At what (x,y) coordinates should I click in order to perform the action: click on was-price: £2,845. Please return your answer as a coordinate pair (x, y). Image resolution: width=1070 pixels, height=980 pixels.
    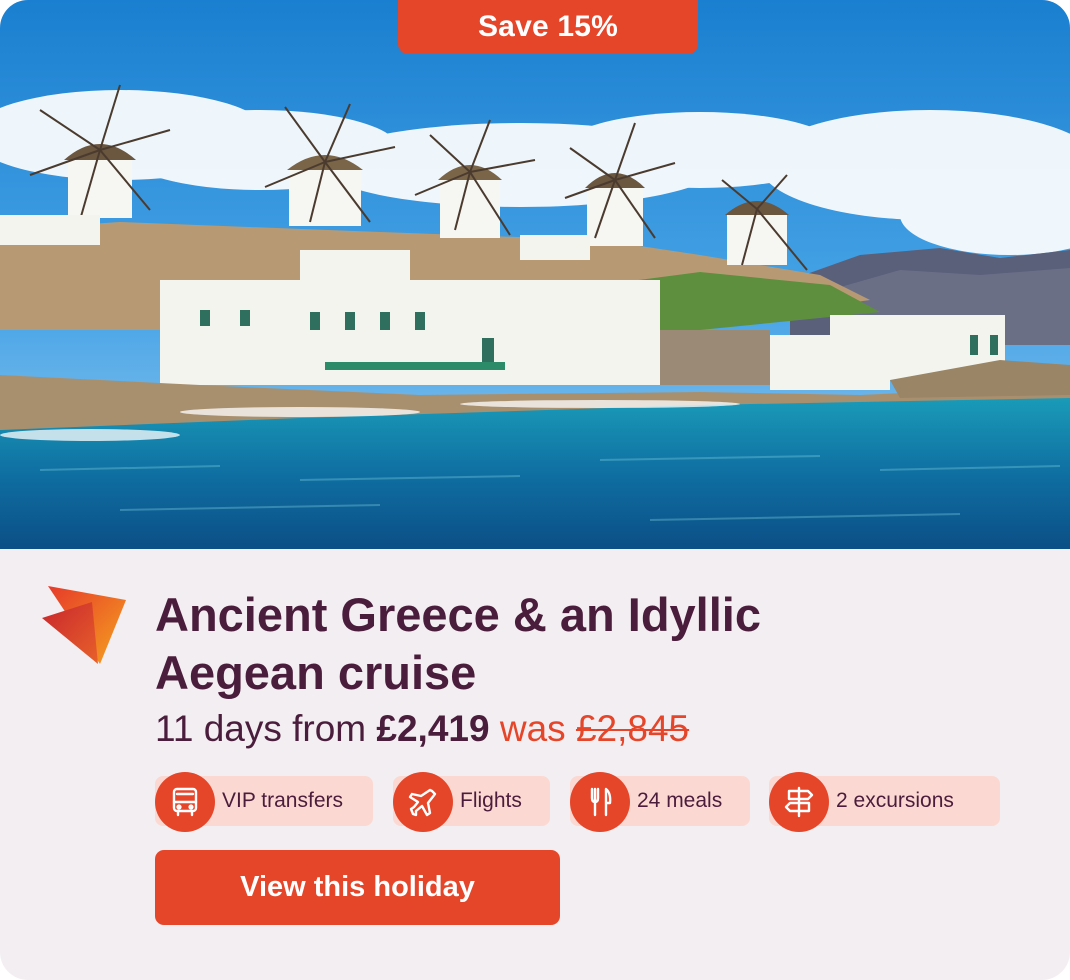
    Looking at the image, I should click on (632, 728).